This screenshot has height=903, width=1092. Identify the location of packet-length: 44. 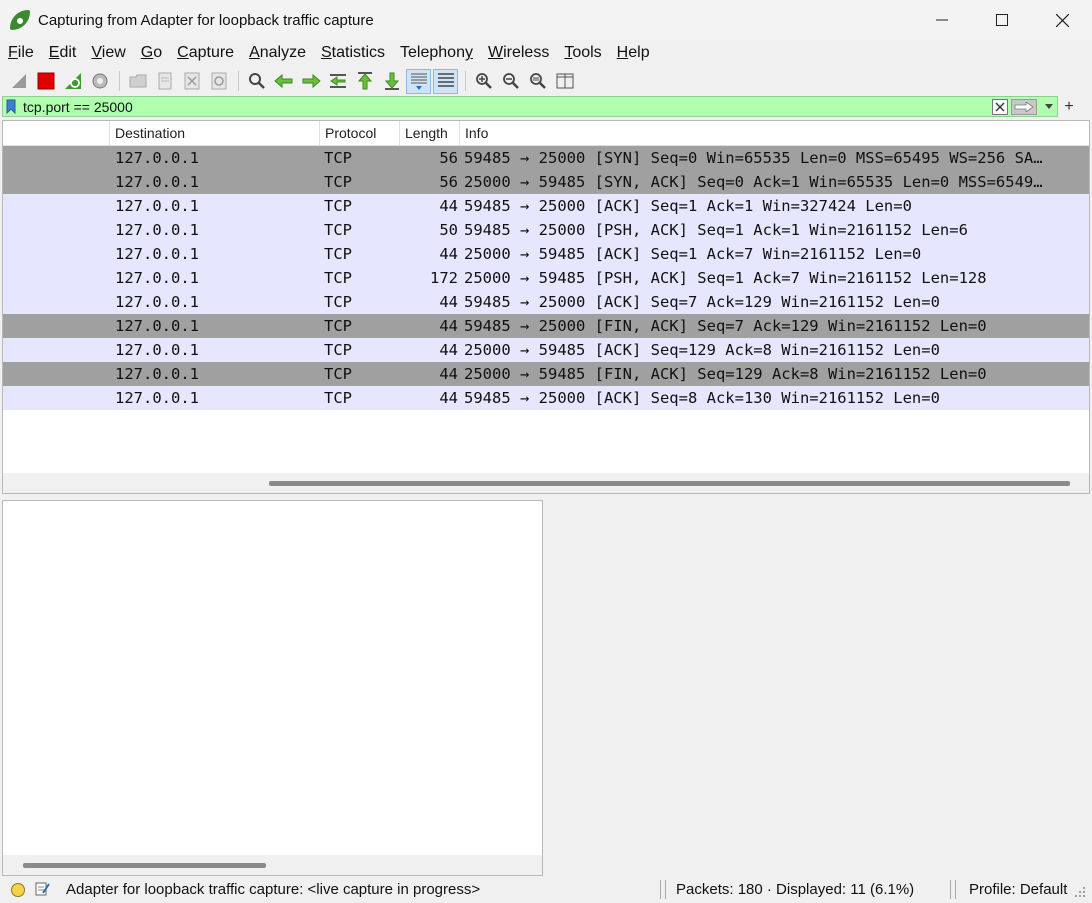
(448, 350).